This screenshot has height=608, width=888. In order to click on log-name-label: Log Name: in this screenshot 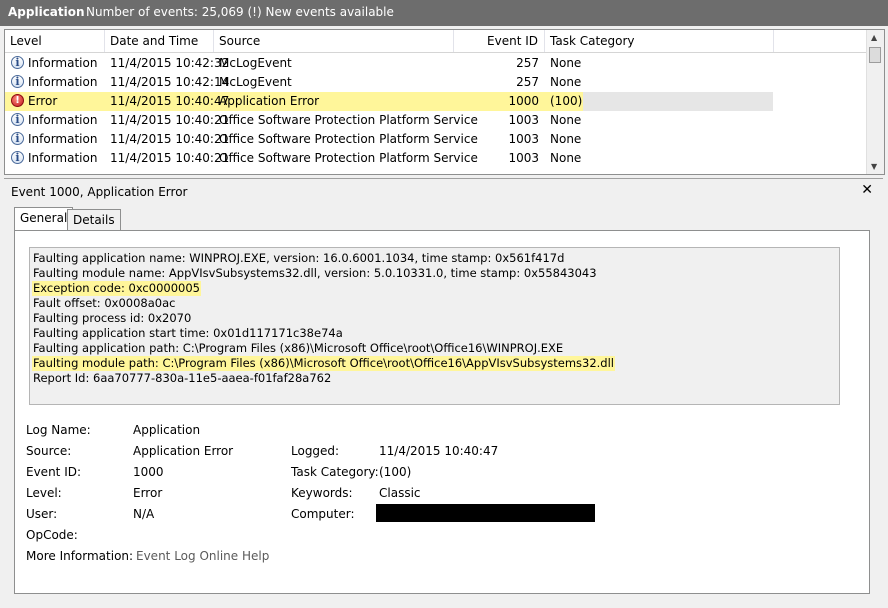, I will do `click(58, 430)`.